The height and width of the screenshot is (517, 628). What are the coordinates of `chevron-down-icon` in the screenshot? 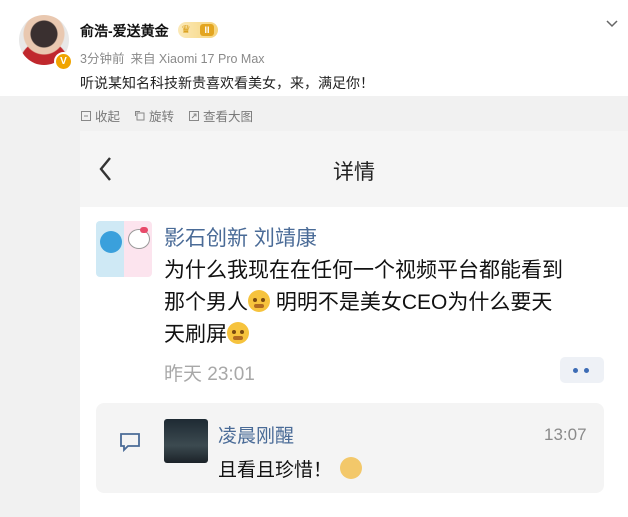 It's located at (612, 24).